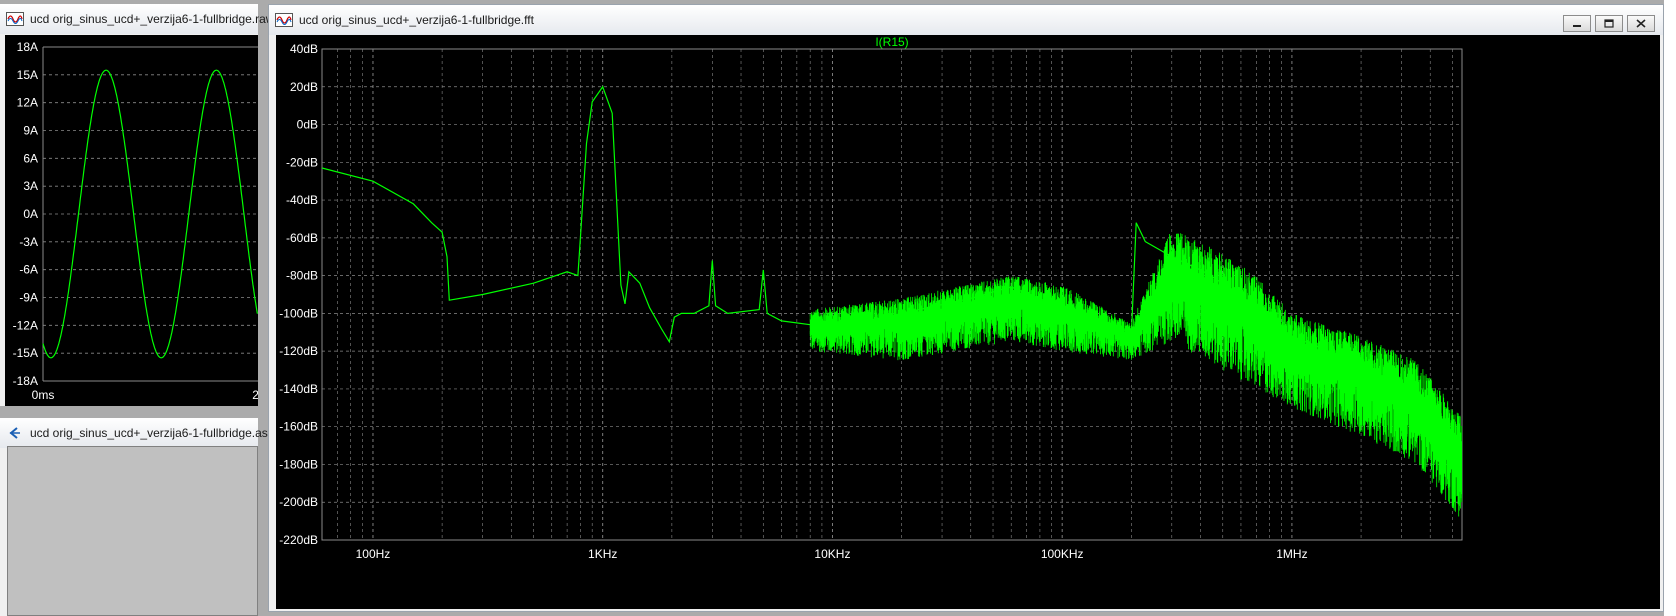 Image resolution: width=1676 pixels, height=616 pixels. I want to click on raw-y-tick-label: 12A, so click(27, 103).